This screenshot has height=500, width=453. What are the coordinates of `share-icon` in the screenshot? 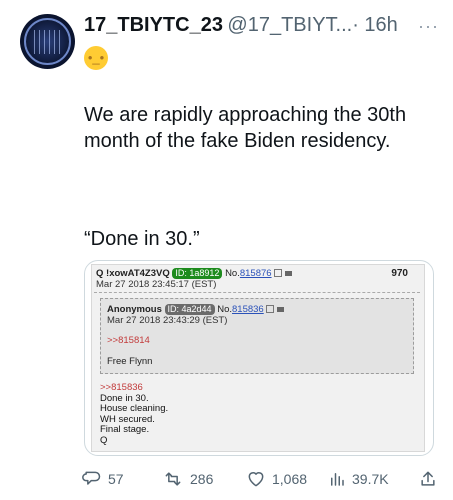 It's located at (428, 478).